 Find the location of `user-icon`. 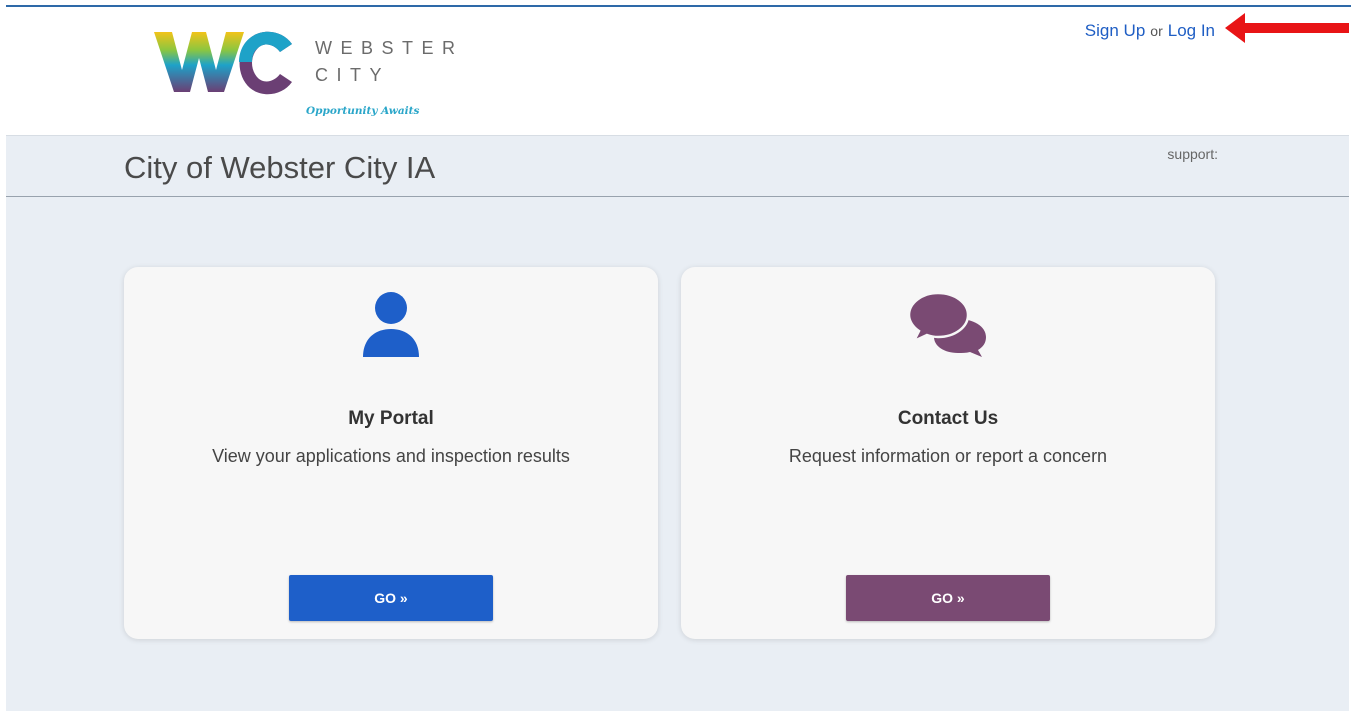

user-icon is located at coordinates (391, 328).